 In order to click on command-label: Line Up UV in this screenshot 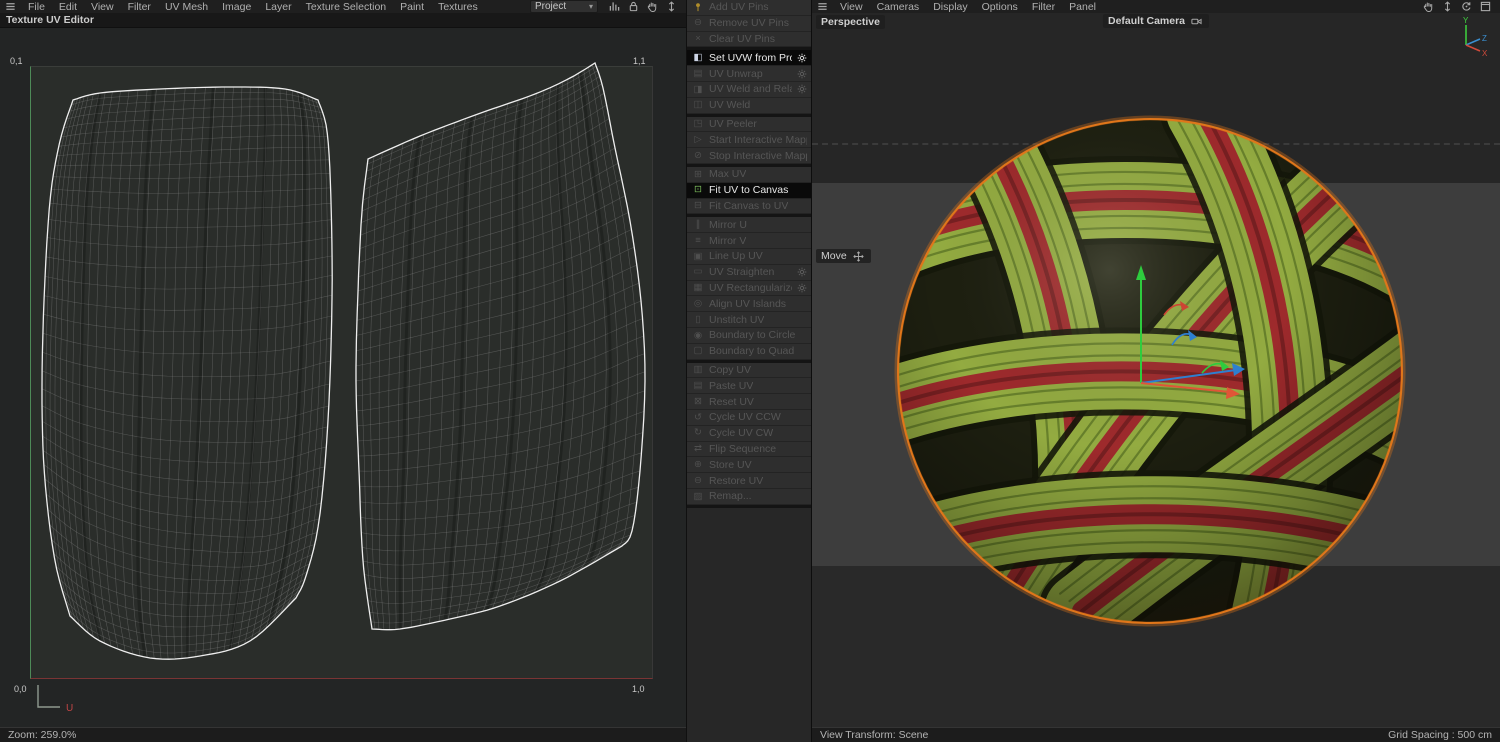, I will do `click(736, 256)`.